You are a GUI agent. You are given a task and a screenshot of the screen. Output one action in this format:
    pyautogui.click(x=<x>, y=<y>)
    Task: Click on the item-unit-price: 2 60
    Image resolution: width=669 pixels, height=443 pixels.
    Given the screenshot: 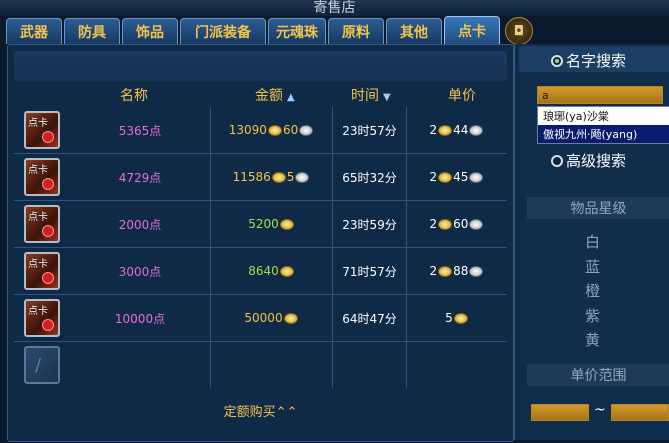 What is the action you would take?
    pyautogui.click(x=456, y=224)
    